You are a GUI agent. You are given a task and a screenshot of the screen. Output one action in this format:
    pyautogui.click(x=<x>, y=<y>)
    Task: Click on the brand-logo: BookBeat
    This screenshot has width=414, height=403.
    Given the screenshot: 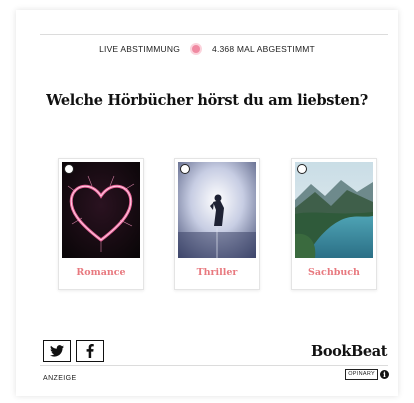 What is the action you would take?
    pyautogui.click(x=349, y=351)
    